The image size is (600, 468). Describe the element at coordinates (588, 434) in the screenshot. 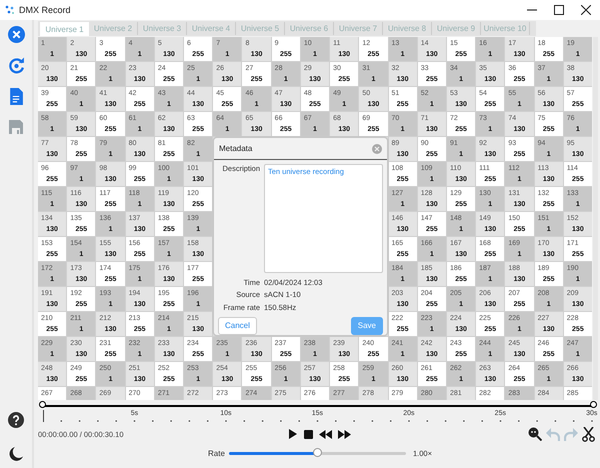

I see `scissors-icon` at that location.